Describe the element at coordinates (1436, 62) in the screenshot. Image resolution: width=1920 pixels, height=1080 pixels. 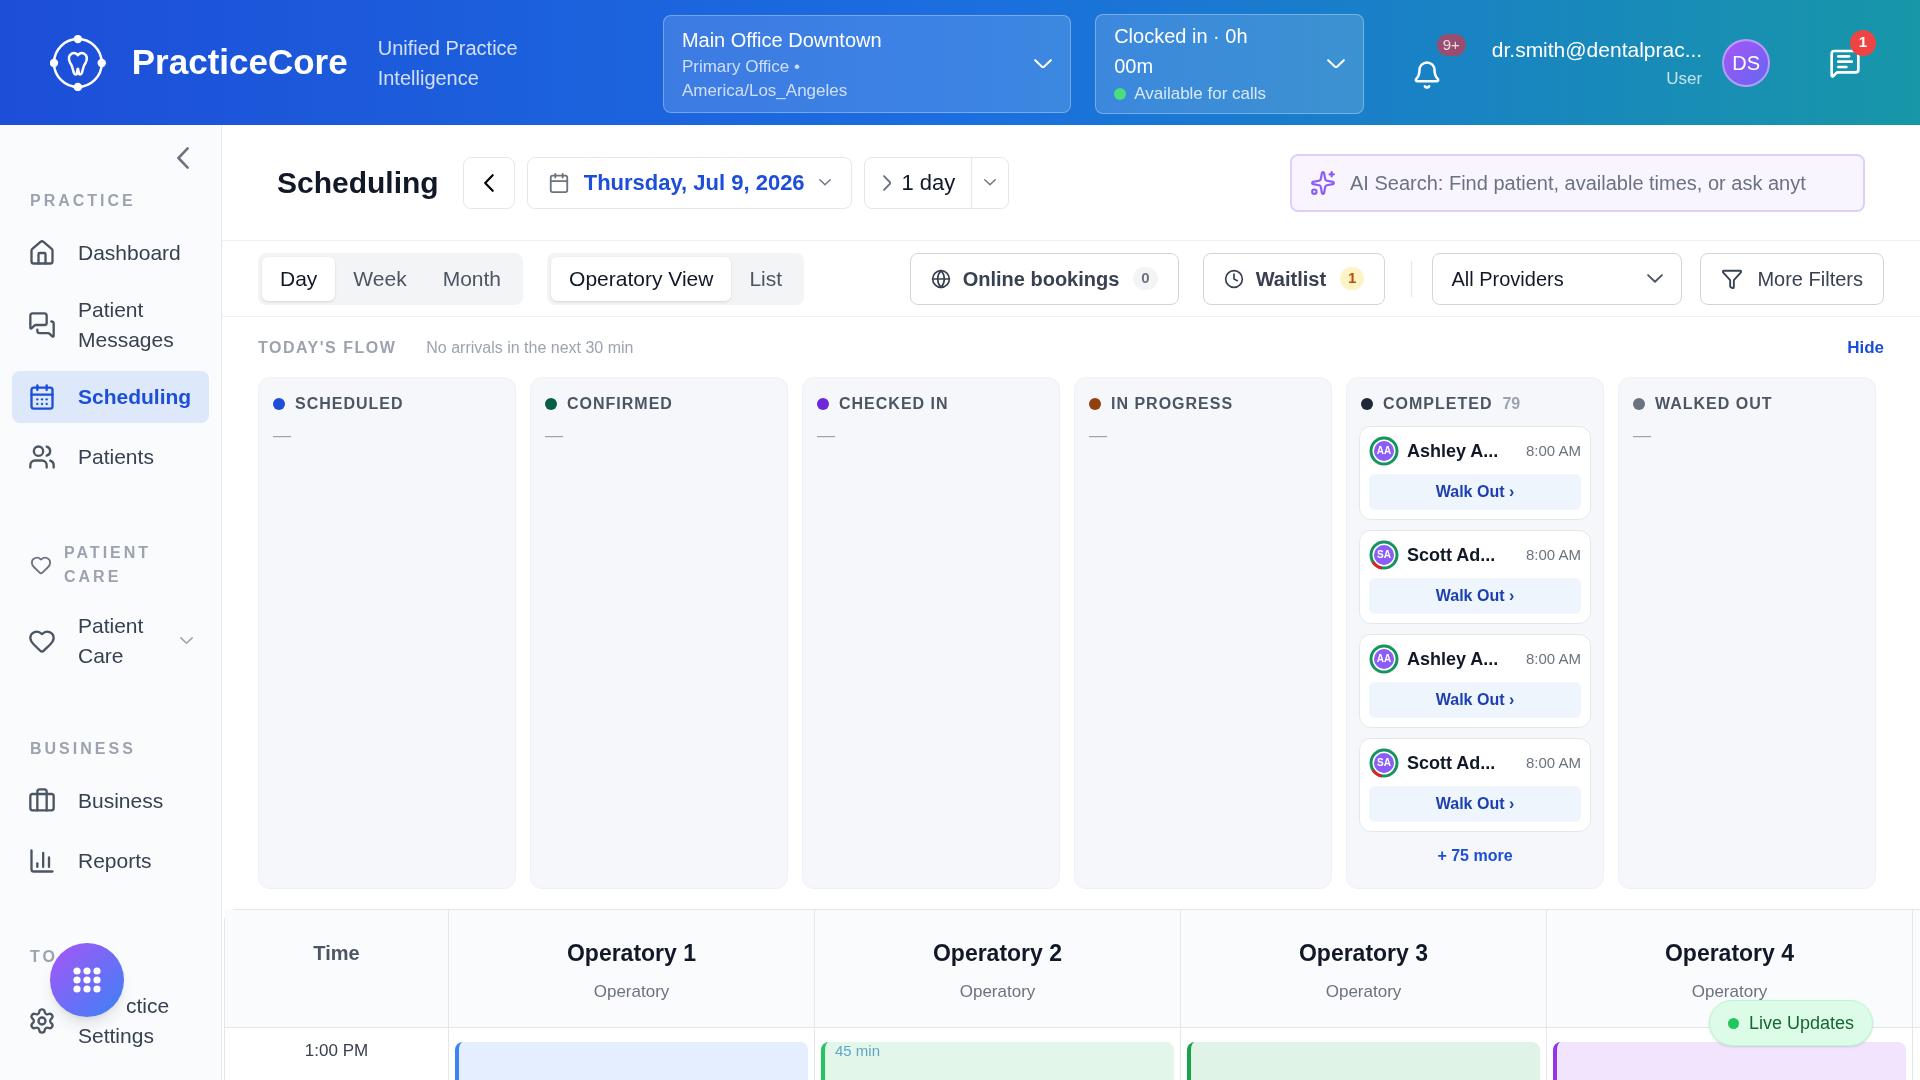
I see `notifications-button: 9+` at that location.